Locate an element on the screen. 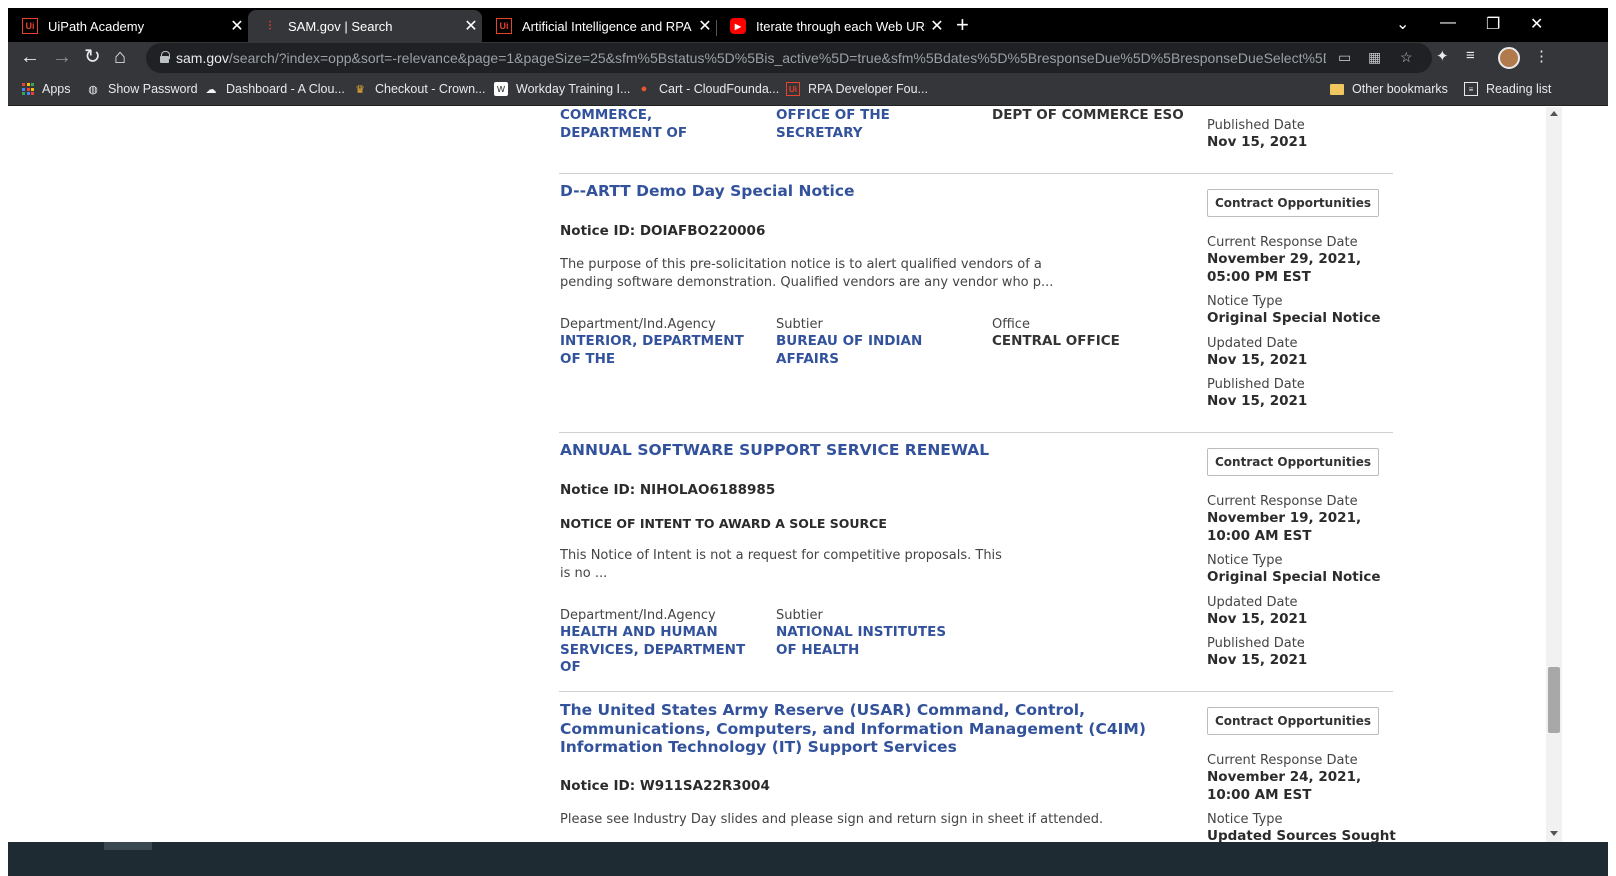  page-scrollbar is located at coordinates (1554, 474).